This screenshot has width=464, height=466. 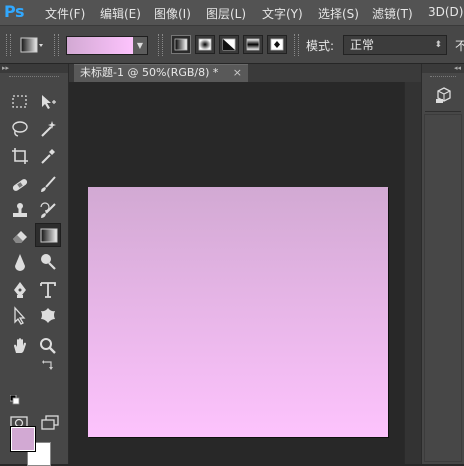 I want to click on gradient-picker-dropdown: ▼, so click(x=140, y=45).